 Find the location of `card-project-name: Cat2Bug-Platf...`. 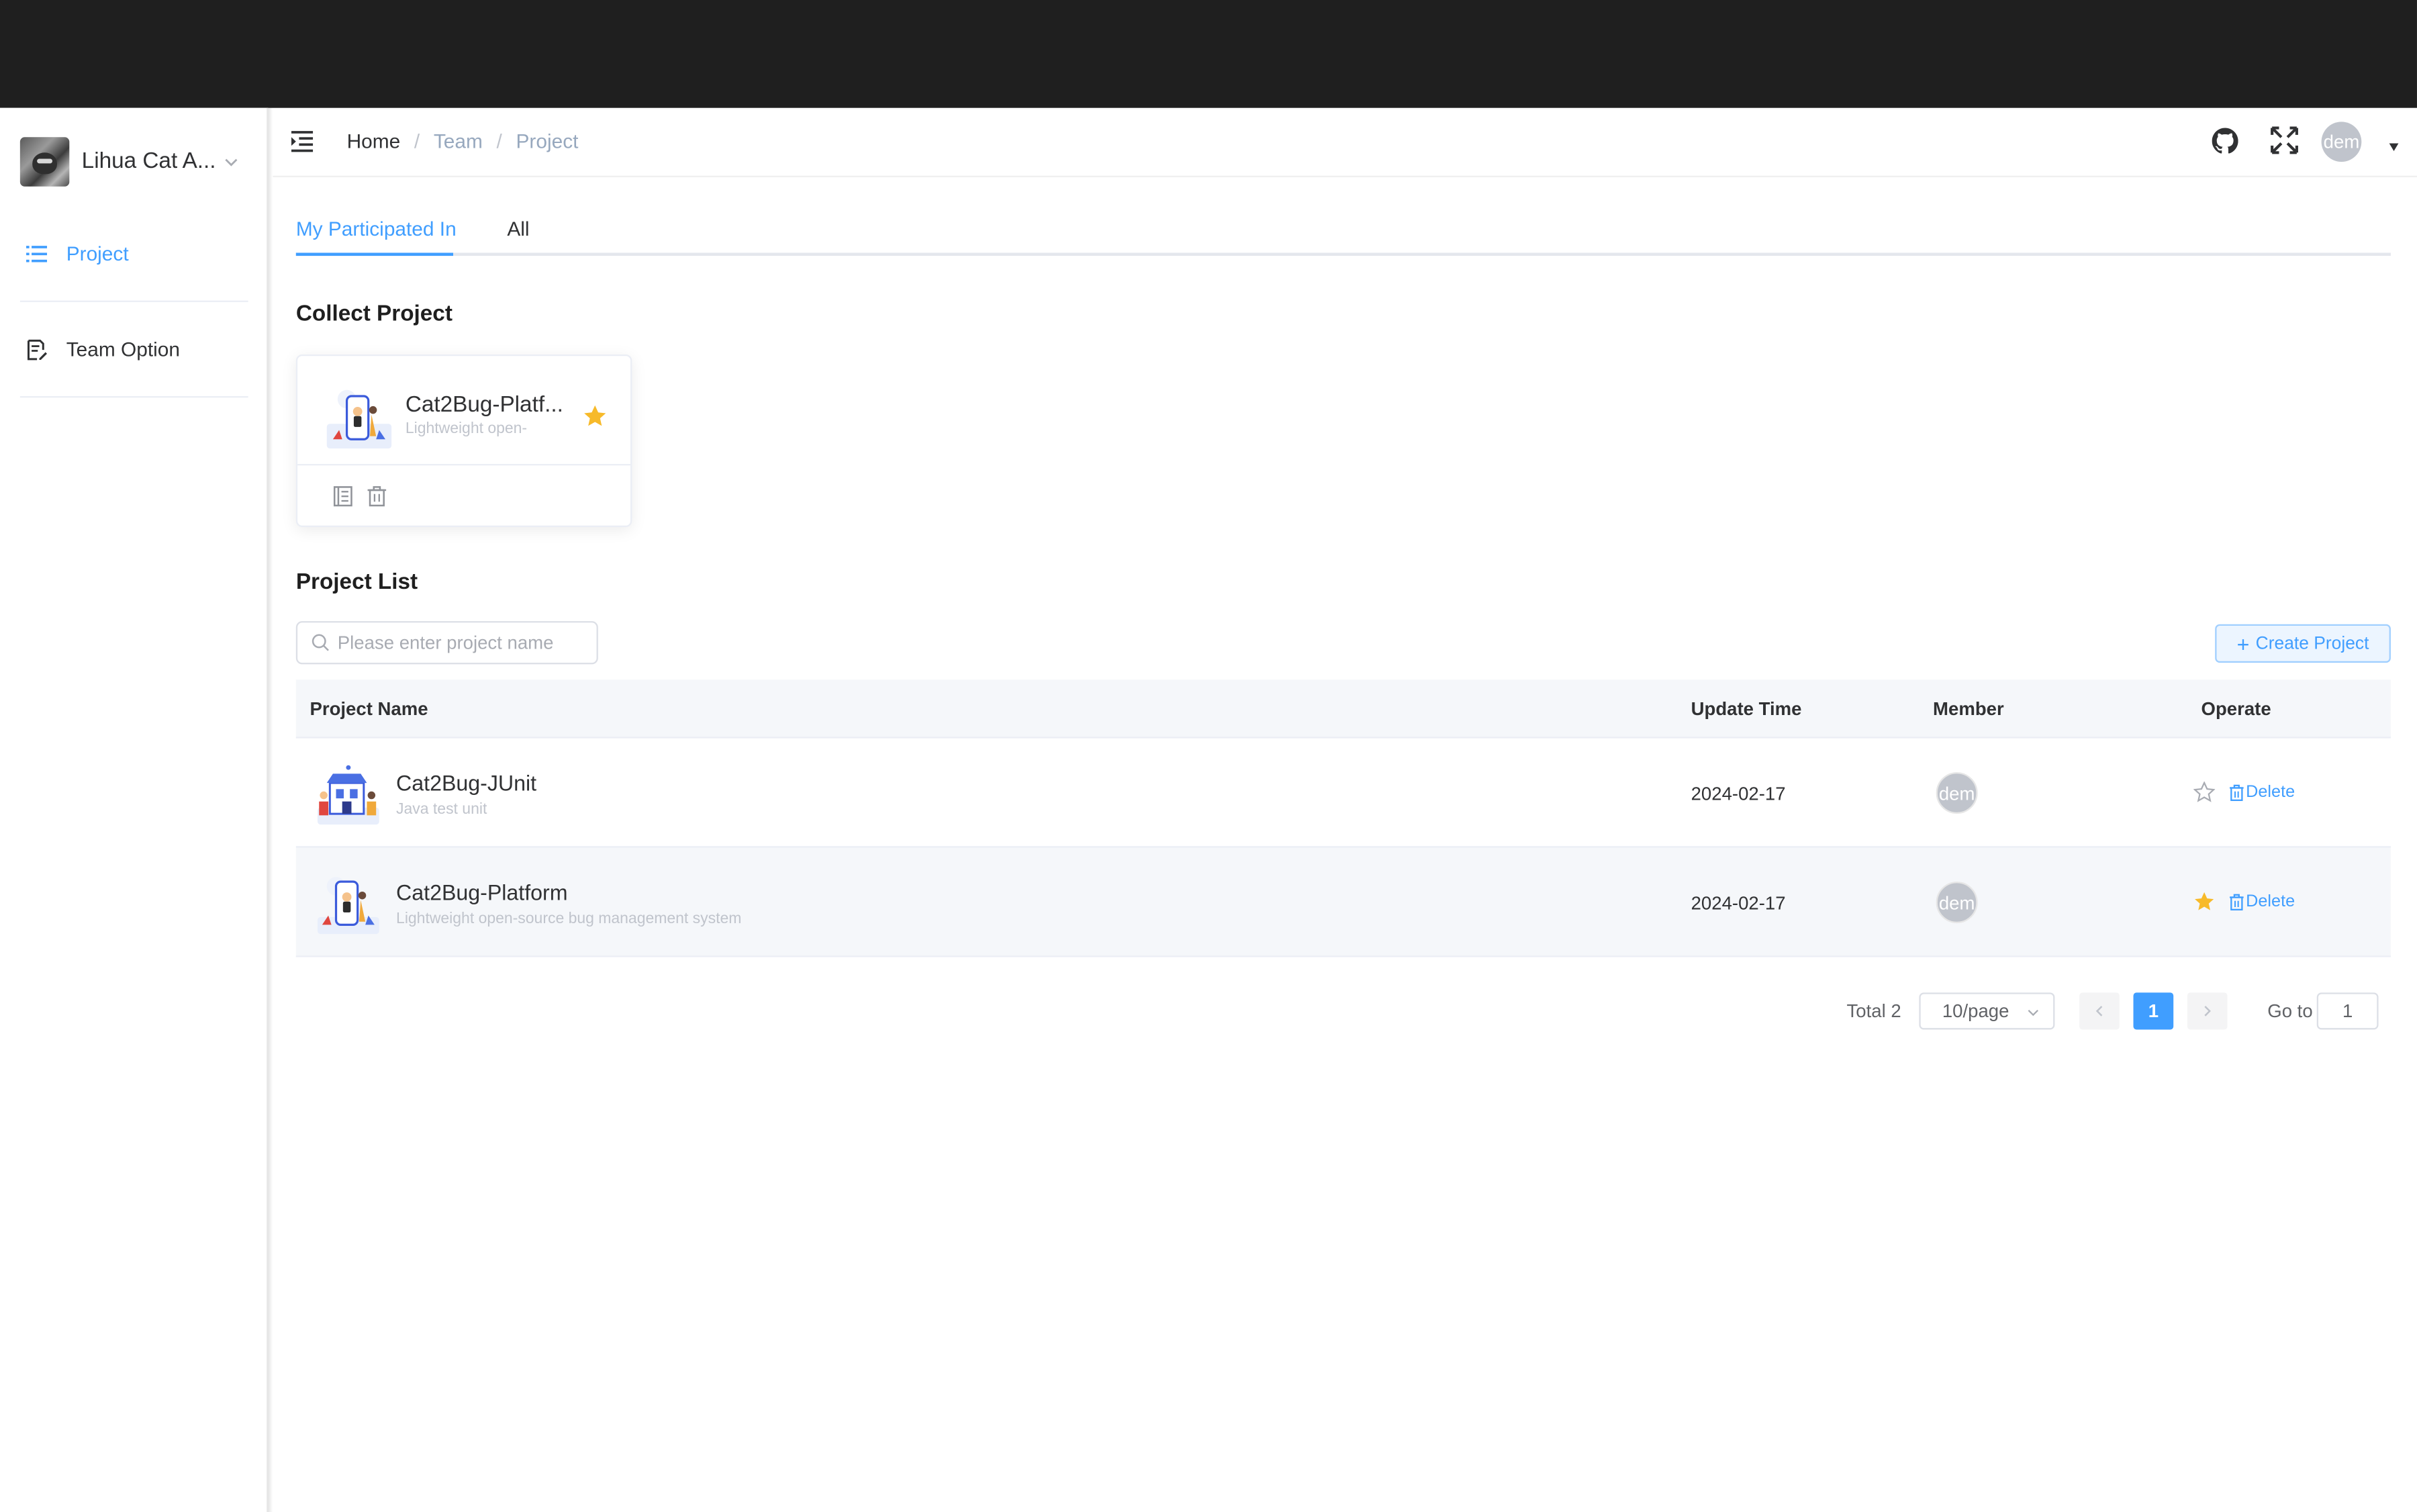

card-project-name: Cat2Bug-Platf... is located at coordinates (484, 405).